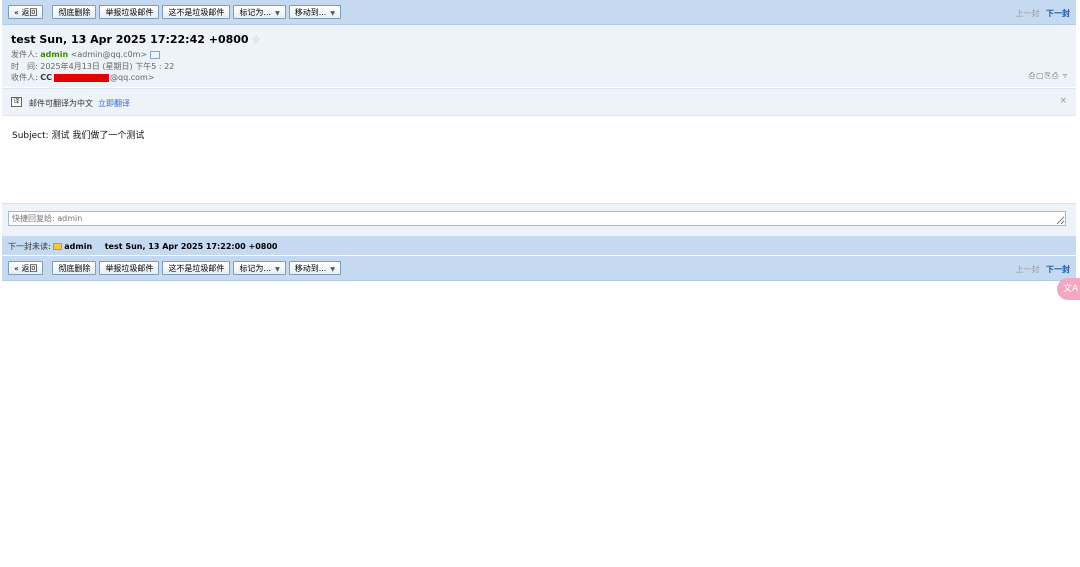 The height and width of the screenshot is (567, 1080). I want to click on translate-text: 邮件可翻译为中文, so click(61, 103).